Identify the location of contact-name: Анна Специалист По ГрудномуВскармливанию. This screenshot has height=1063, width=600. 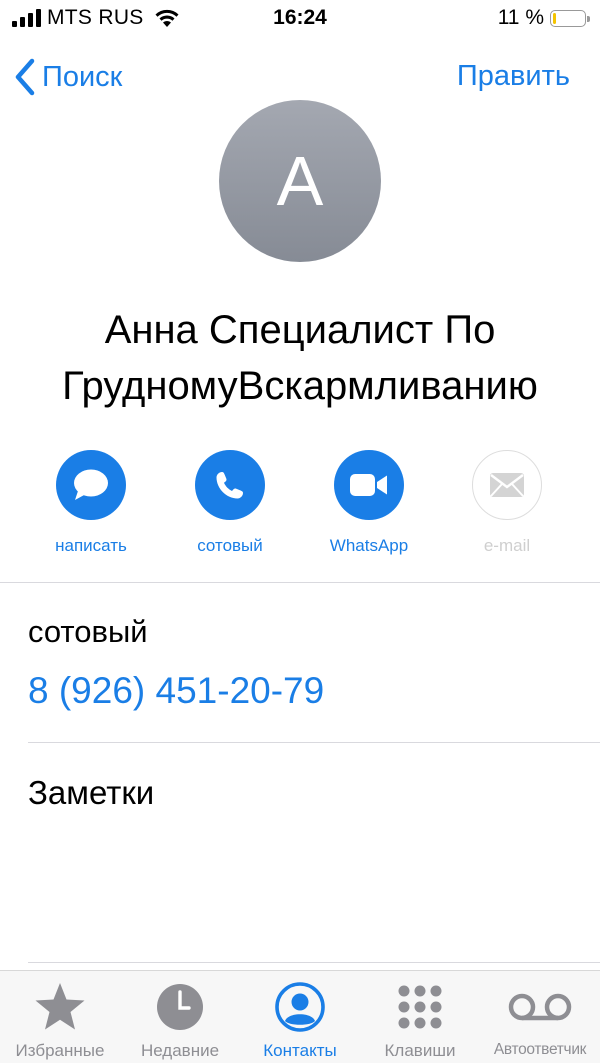
(300, 358).